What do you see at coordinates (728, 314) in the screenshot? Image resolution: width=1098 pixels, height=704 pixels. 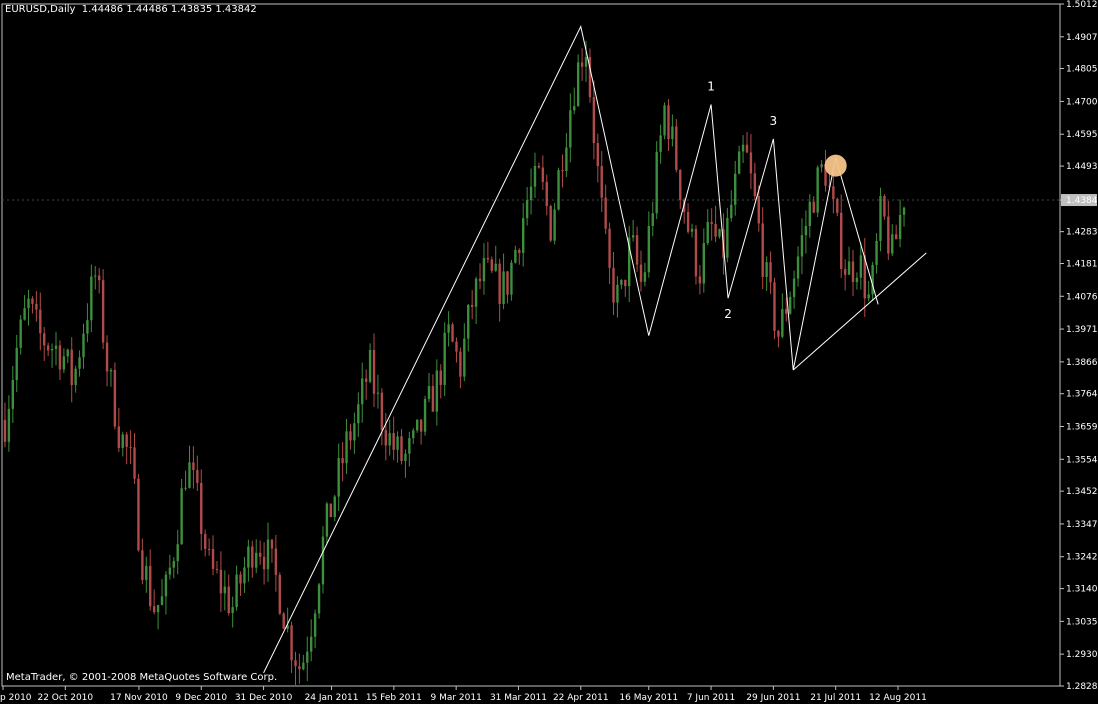 I see `wave-label: 2` at bounding box center [728, 314].